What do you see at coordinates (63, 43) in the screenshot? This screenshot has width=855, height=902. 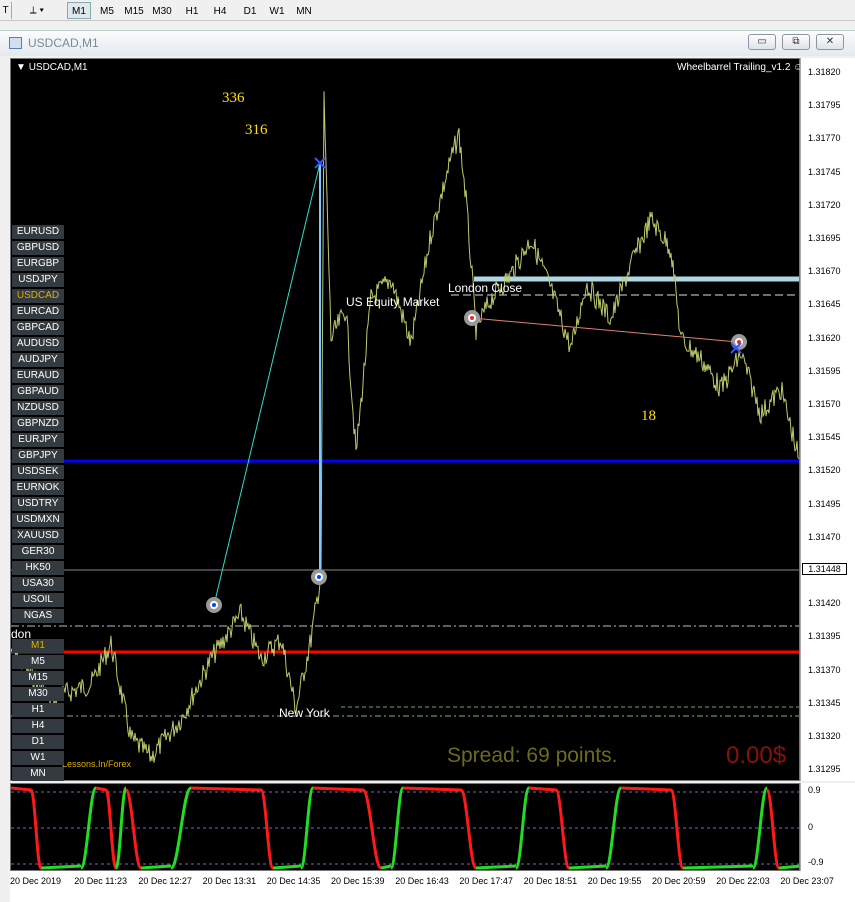 I see `window-title: USDCAD,M1` at bounding box center [63, 43].